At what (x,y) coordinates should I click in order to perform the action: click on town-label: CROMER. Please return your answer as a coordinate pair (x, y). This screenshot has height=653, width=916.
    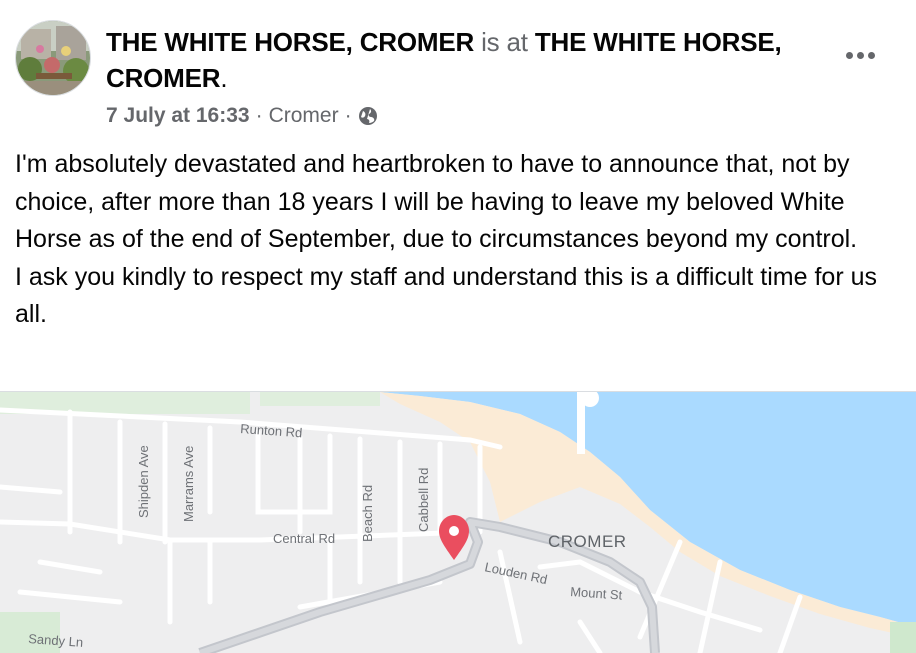
    Looking at the image, I should click on (587, 541).